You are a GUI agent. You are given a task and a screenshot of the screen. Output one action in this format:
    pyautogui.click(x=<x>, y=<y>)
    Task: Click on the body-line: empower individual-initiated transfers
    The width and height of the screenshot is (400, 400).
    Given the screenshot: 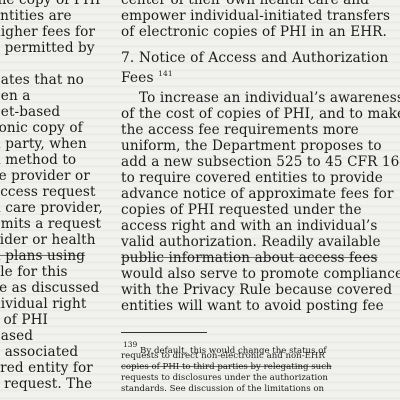 What is the action you would take?
    pyautogui.click(x=256, y=16)
    